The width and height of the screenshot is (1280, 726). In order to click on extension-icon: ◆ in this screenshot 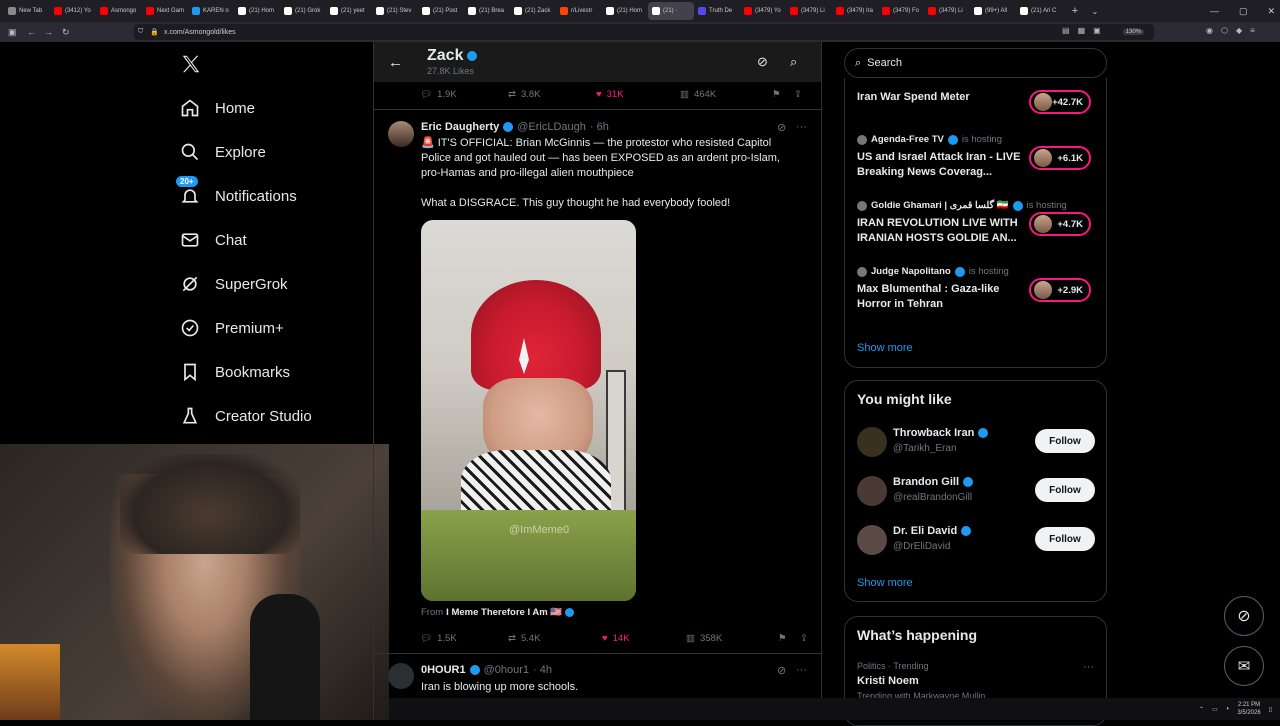, I will do `click(1239, 30)`.